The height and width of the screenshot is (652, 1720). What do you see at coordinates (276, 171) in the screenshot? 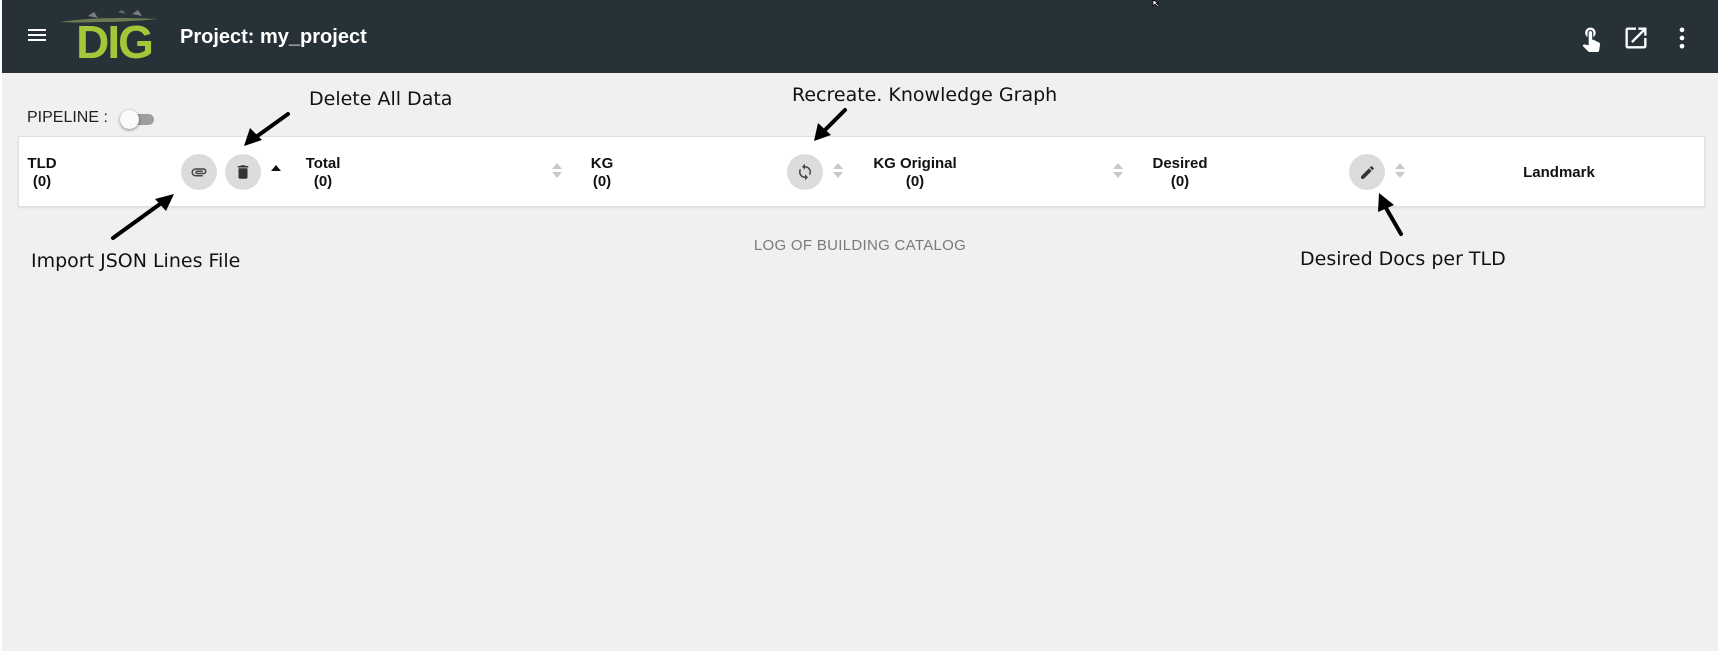
I see `sort-tld-button` at bounding box center [276, 171].